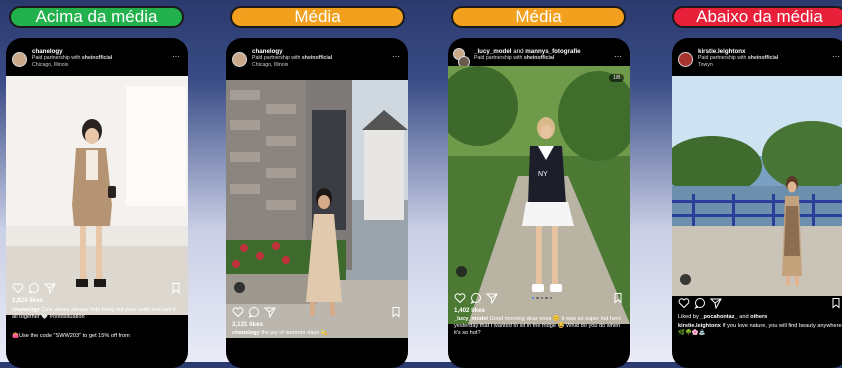 The image size is (842, 368). What do you see at coordinates (718, 317) in the screenshot?
I see `liked-by-user: _pocahontaz_` at bounding box center [718, 317].